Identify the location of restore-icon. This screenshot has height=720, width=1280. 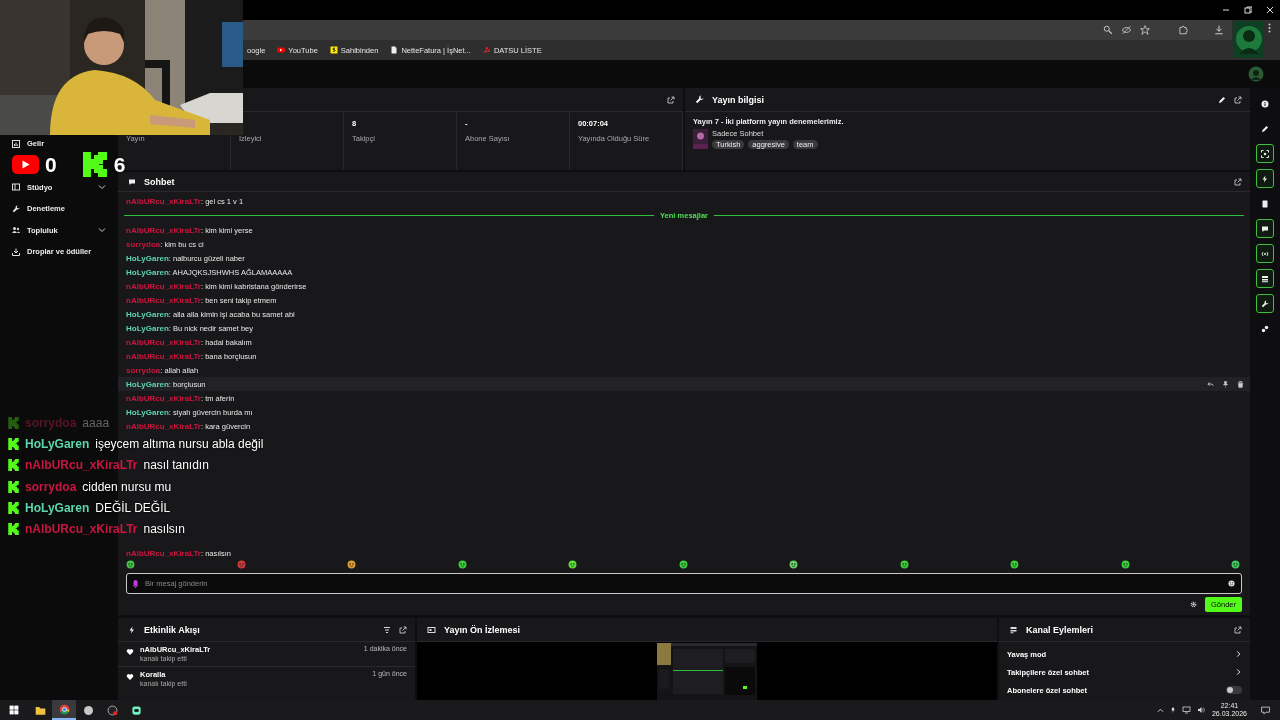
(1248, 10).